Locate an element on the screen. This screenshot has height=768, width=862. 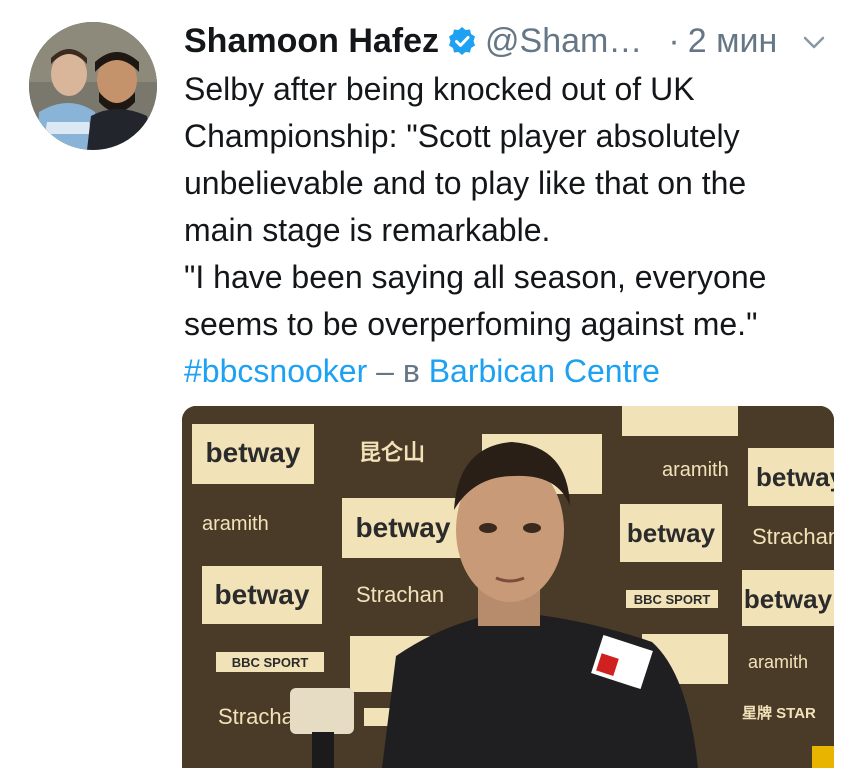
avatar is located at coordinates (93, 86).